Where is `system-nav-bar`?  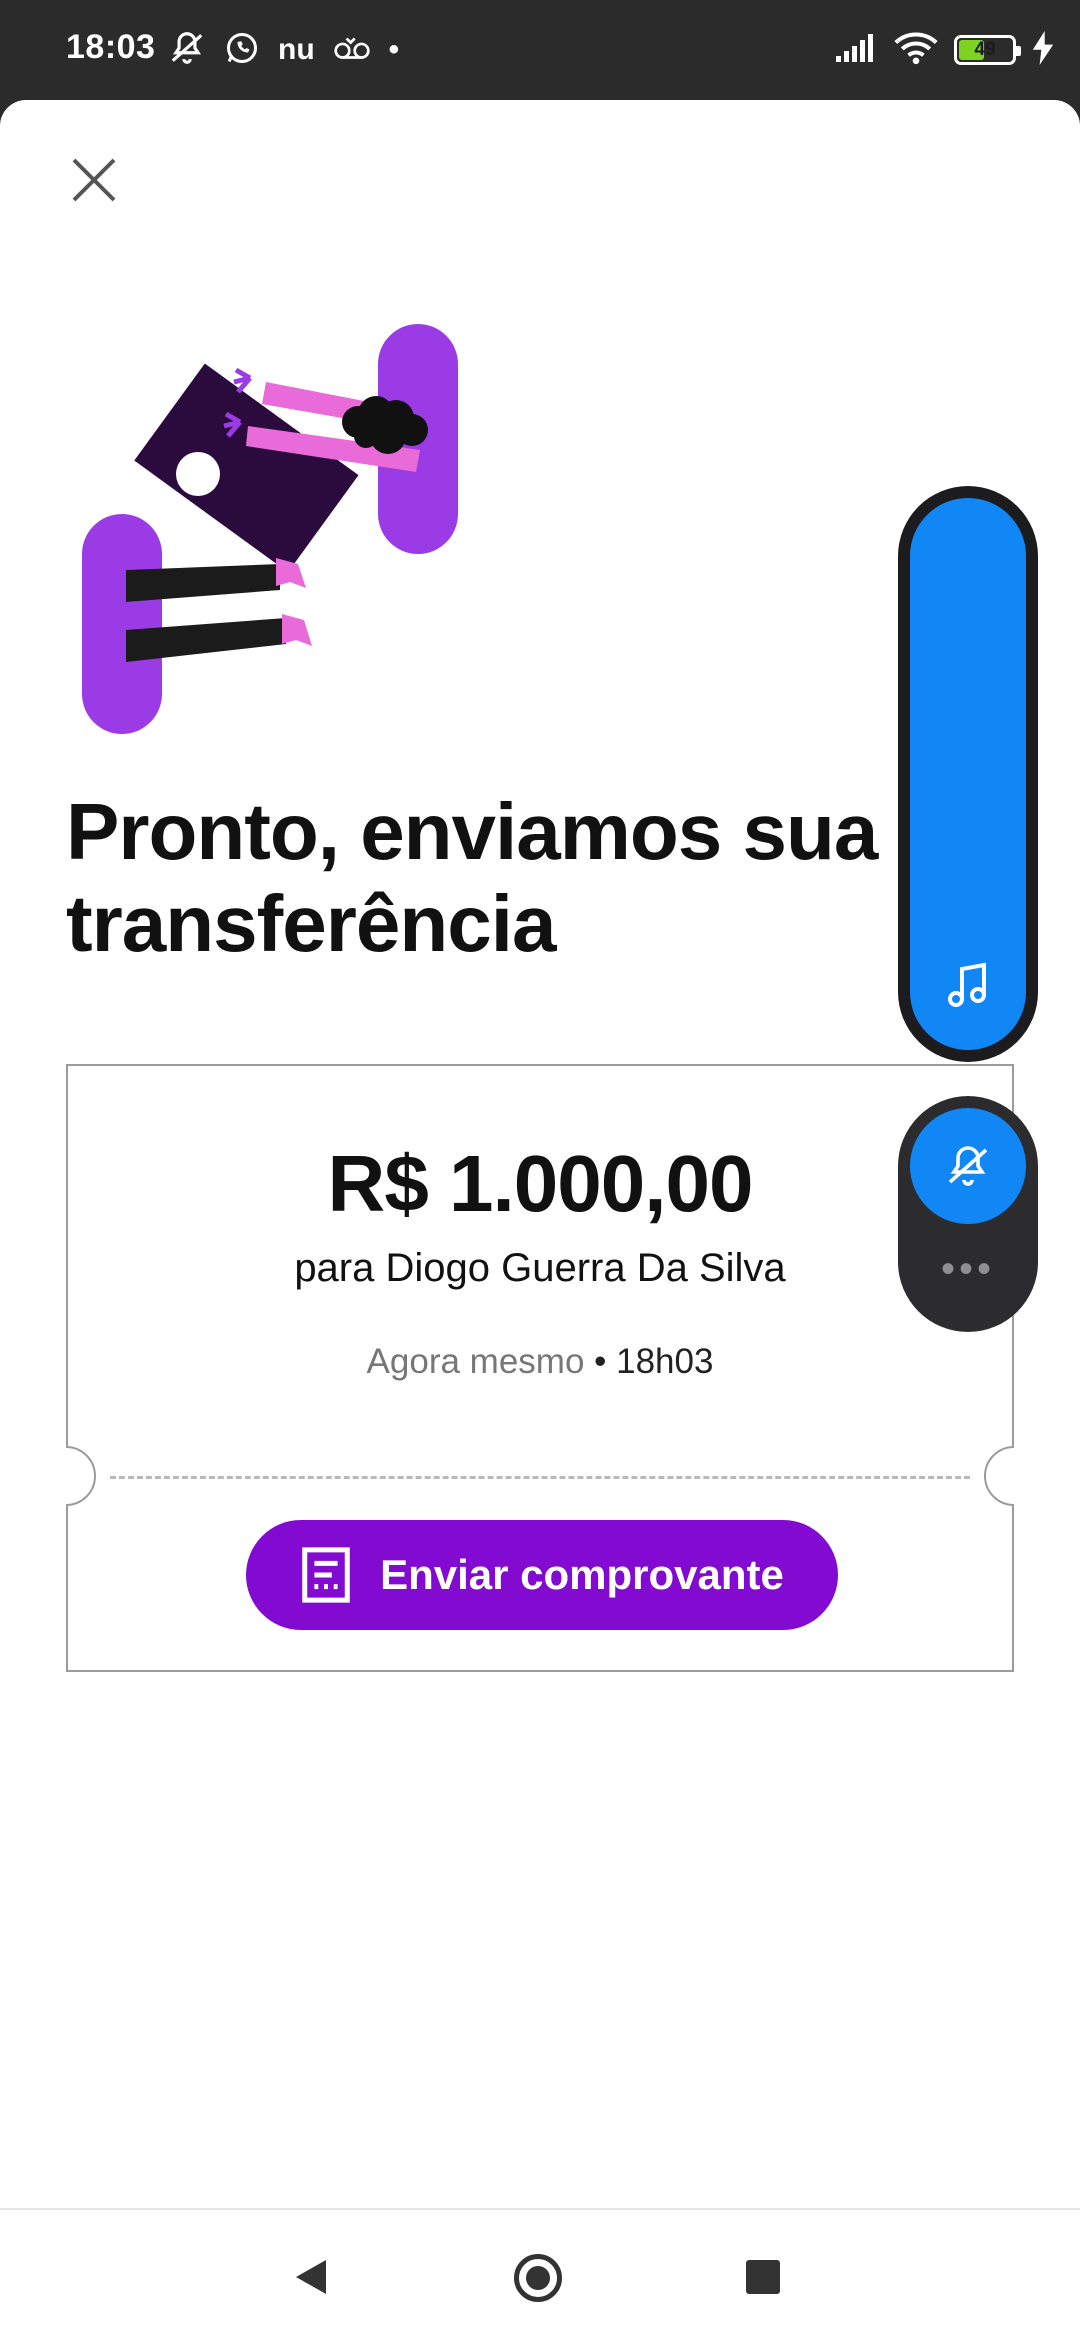
system-nav-bar is located at coordinates (540, 2274).